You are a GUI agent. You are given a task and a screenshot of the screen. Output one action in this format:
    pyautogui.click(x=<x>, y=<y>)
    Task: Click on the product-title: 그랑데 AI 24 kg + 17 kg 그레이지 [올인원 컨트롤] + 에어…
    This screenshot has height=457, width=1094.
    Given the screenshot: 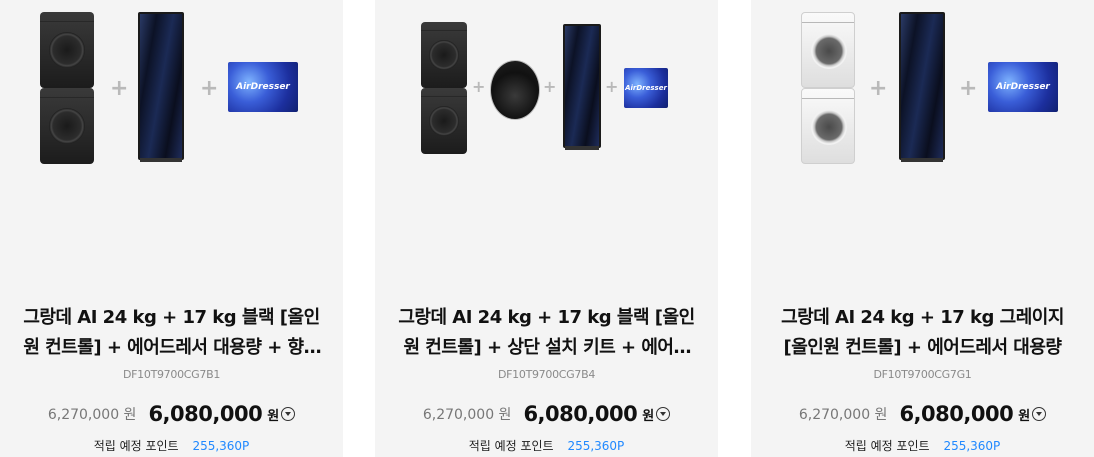 What is the action you would take?
    pyautogui.click(x=922, y=333)
    